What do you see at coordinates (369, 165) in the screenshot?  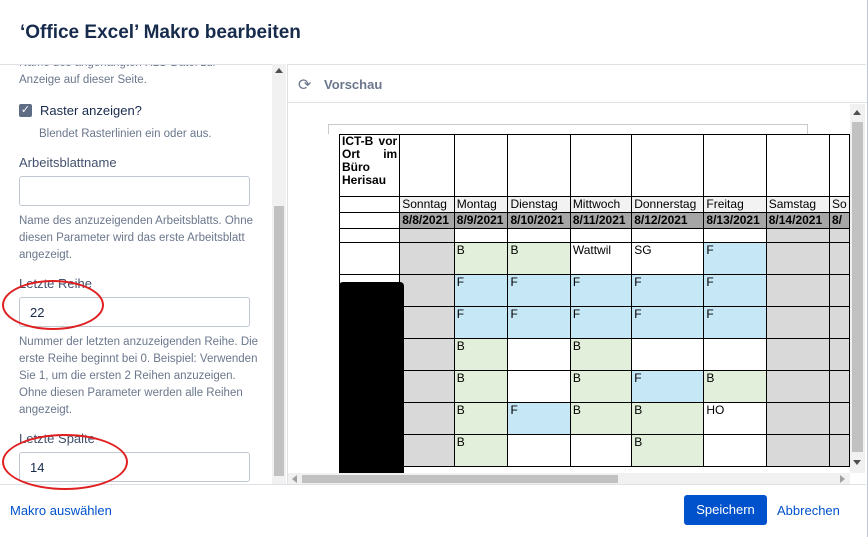 I see `title-cell: ICT-B vor Ort im Büro Herisau` at bounding box center [369, 165].